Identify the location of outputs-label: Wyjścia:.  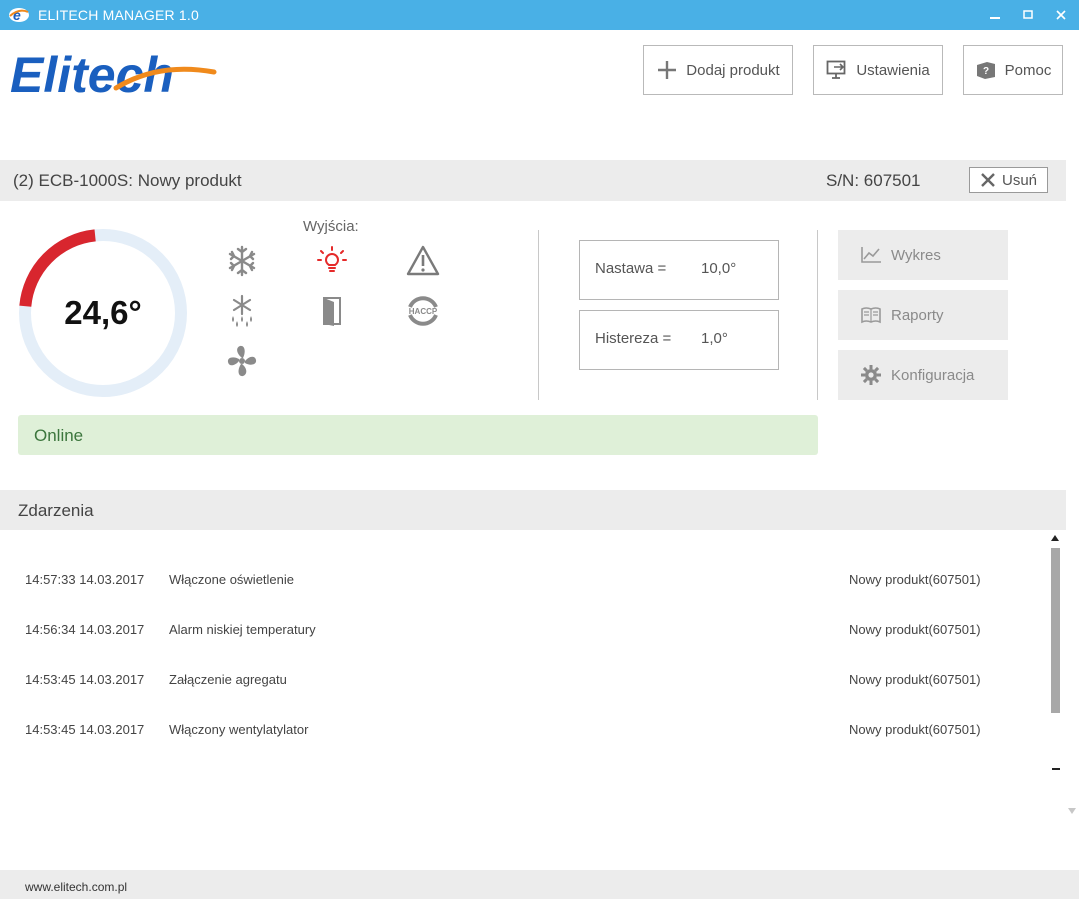
(331, 226).